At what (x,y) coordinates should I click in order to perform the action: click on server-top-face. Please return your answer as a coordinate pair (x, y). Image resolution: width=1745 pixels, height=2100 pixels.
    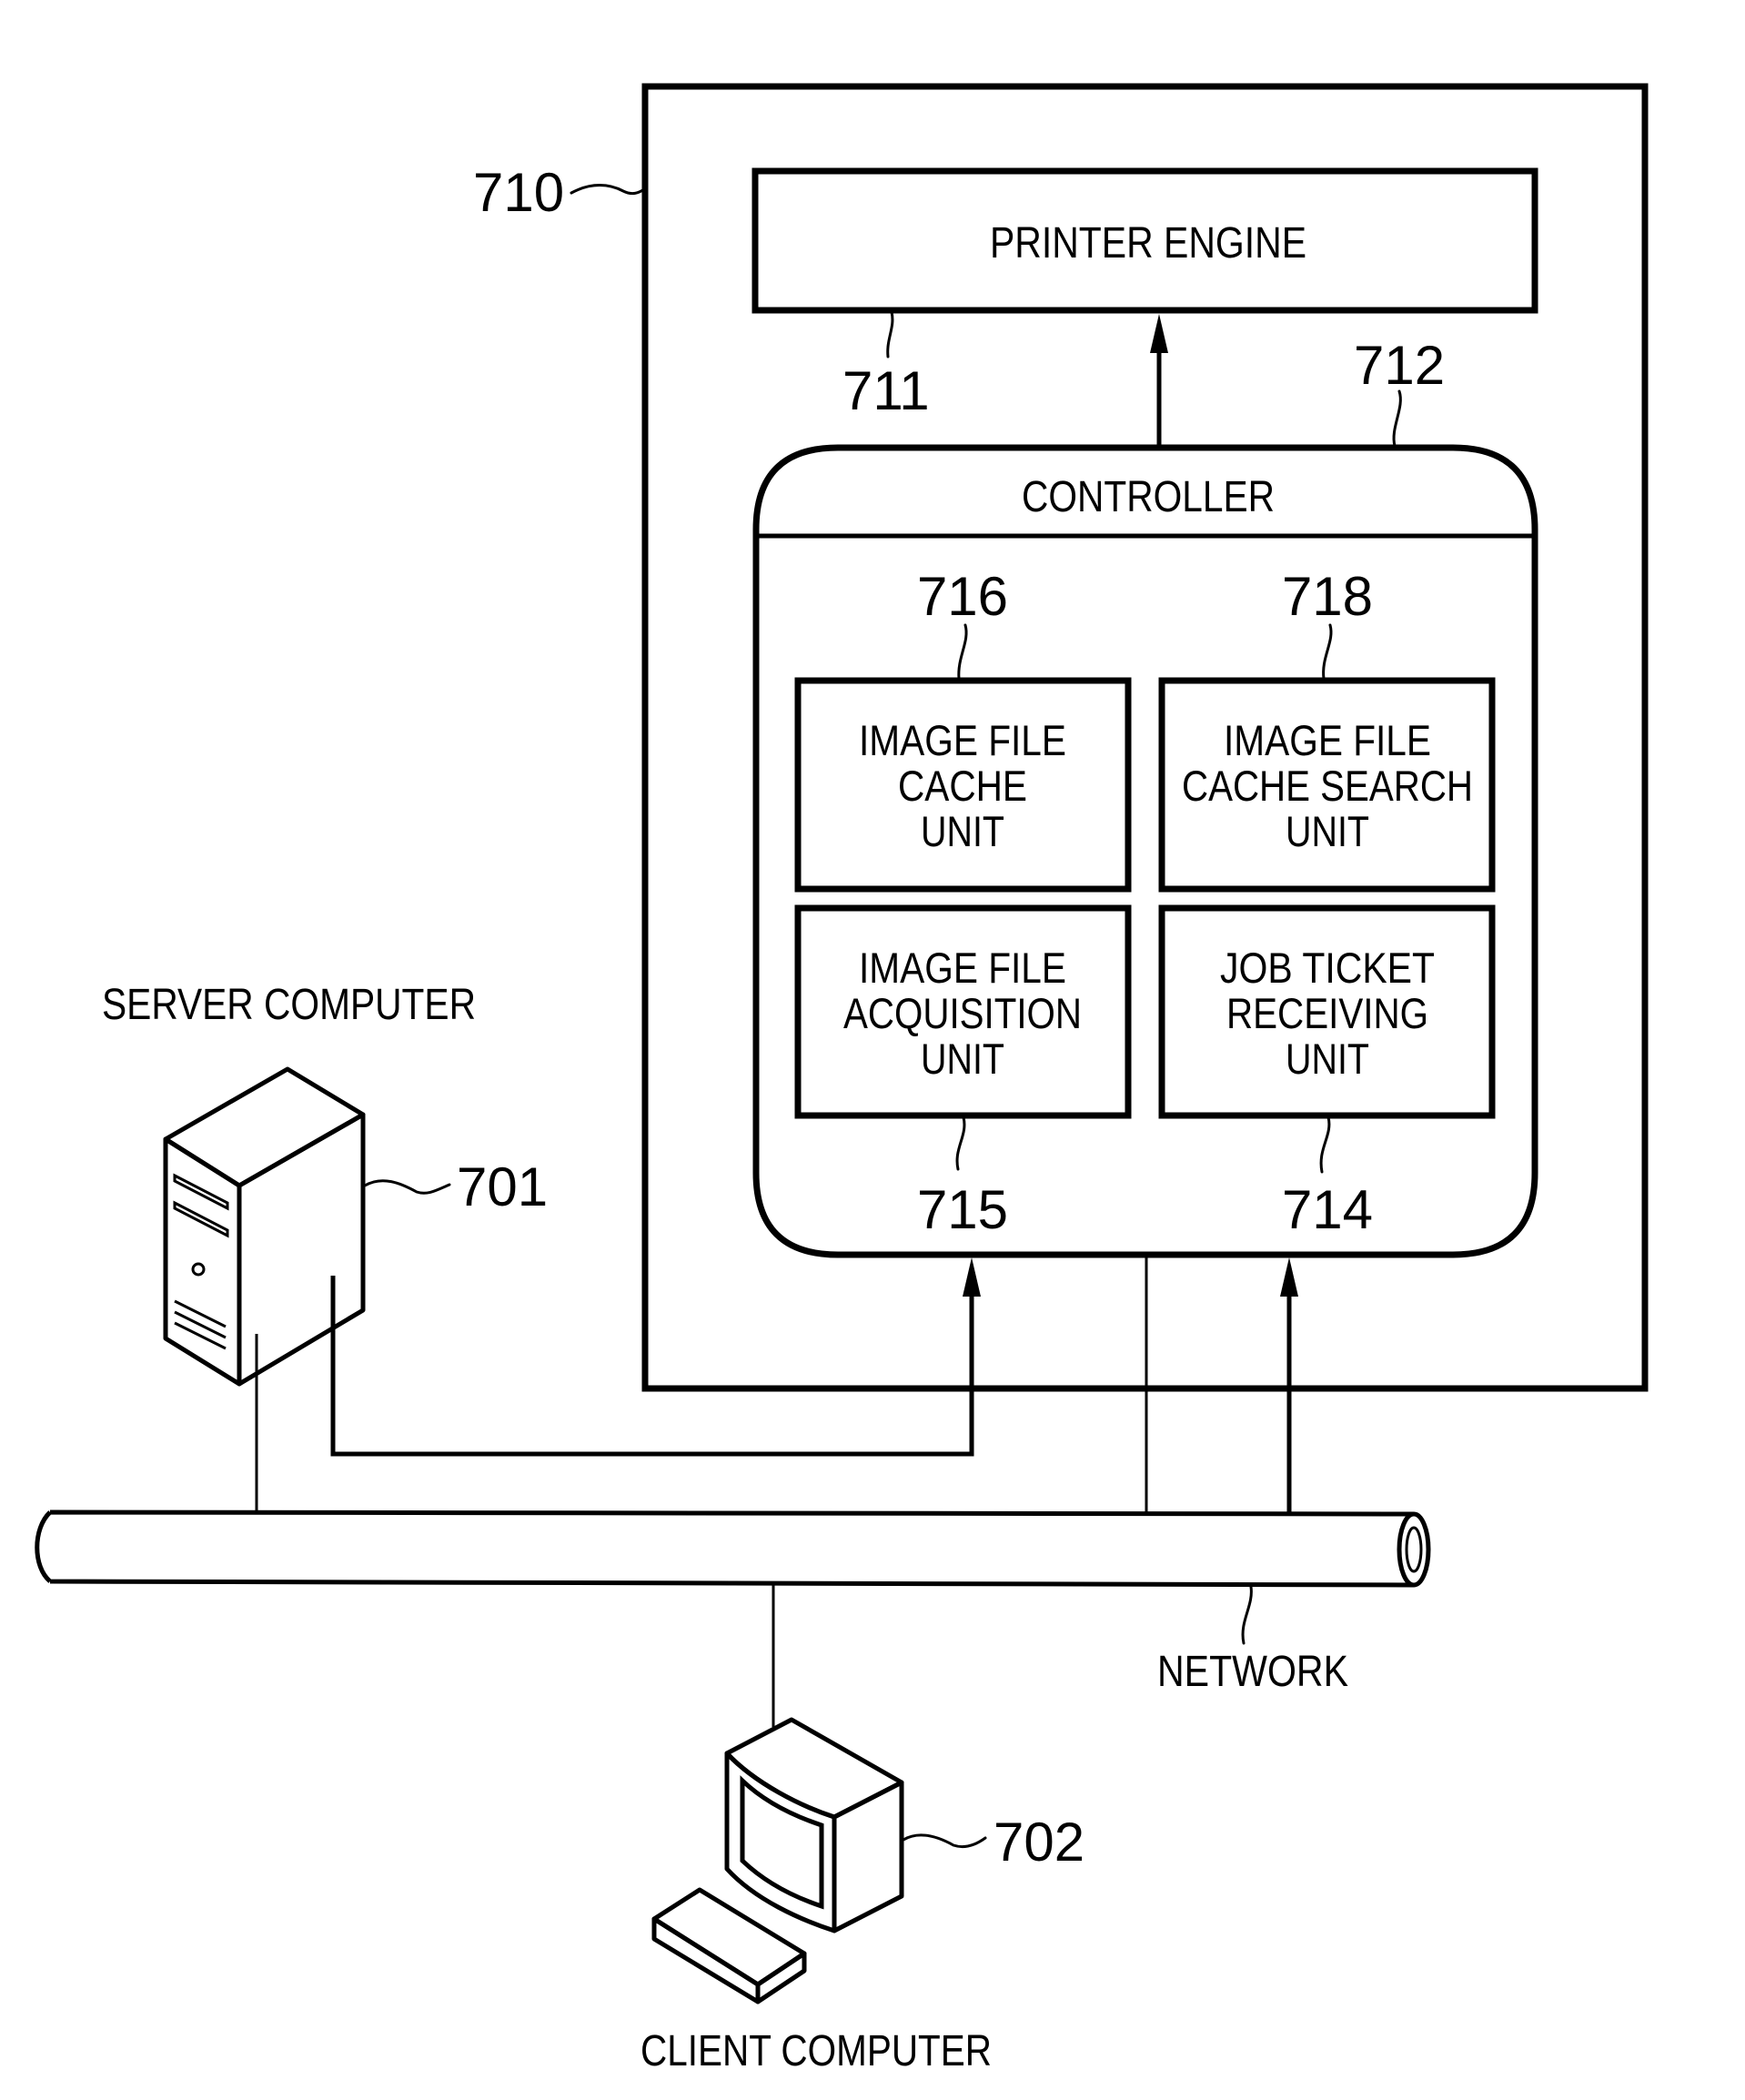
    Looking at the image, I should click on (265, 1127).